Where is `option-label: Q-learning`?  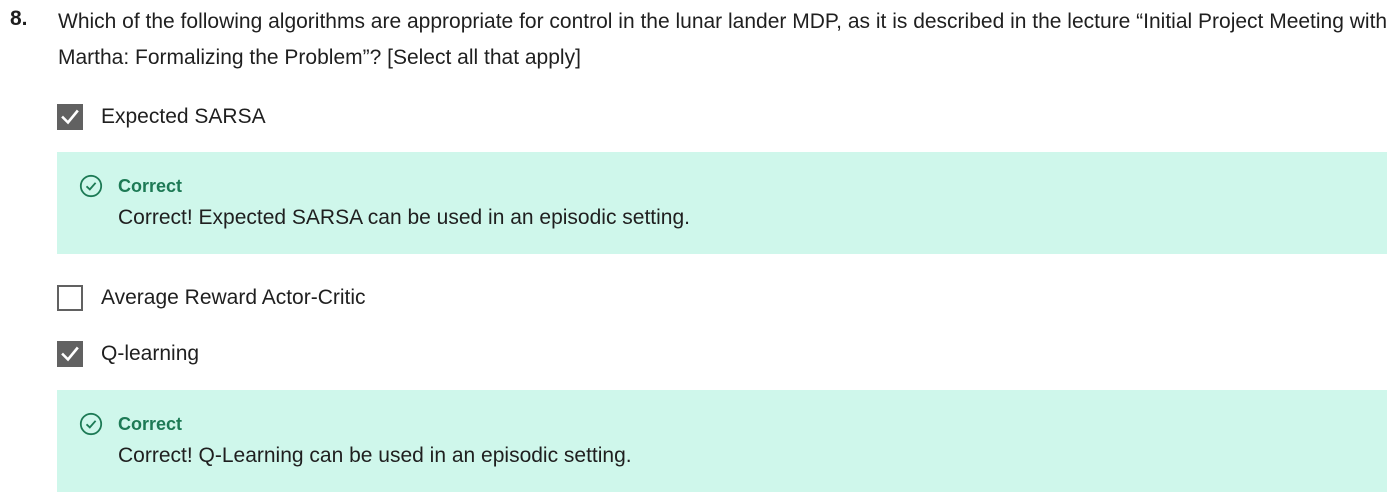
option-label: Q-learning is located at coordinates (150, 353).